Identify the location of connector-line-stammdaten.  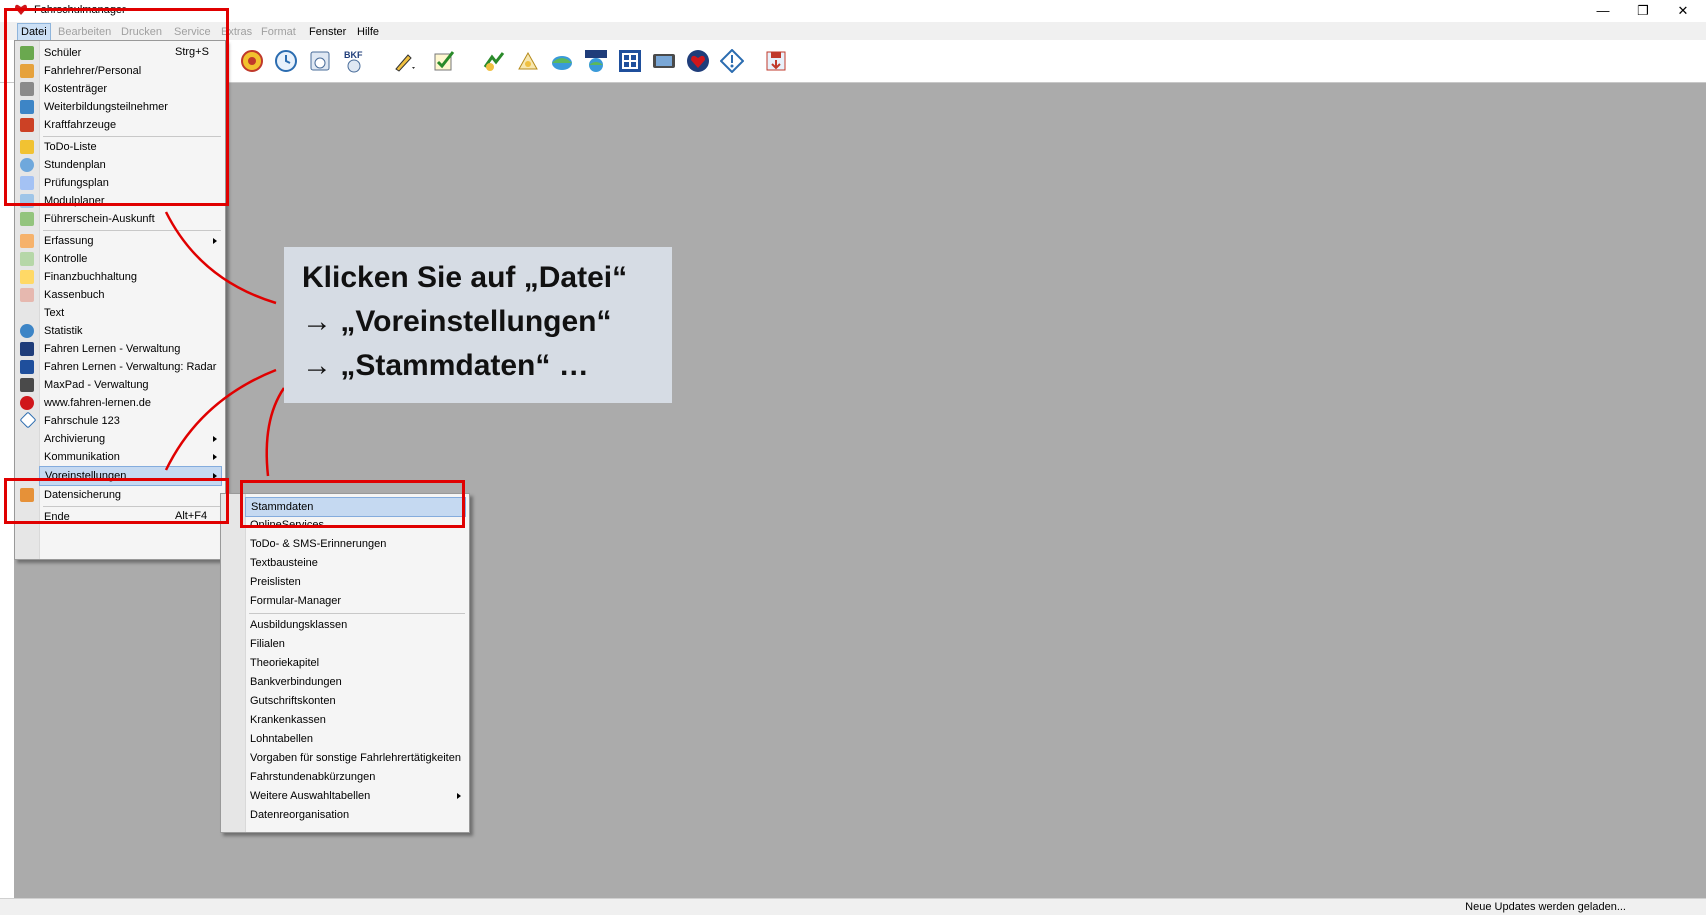
(275, 432).